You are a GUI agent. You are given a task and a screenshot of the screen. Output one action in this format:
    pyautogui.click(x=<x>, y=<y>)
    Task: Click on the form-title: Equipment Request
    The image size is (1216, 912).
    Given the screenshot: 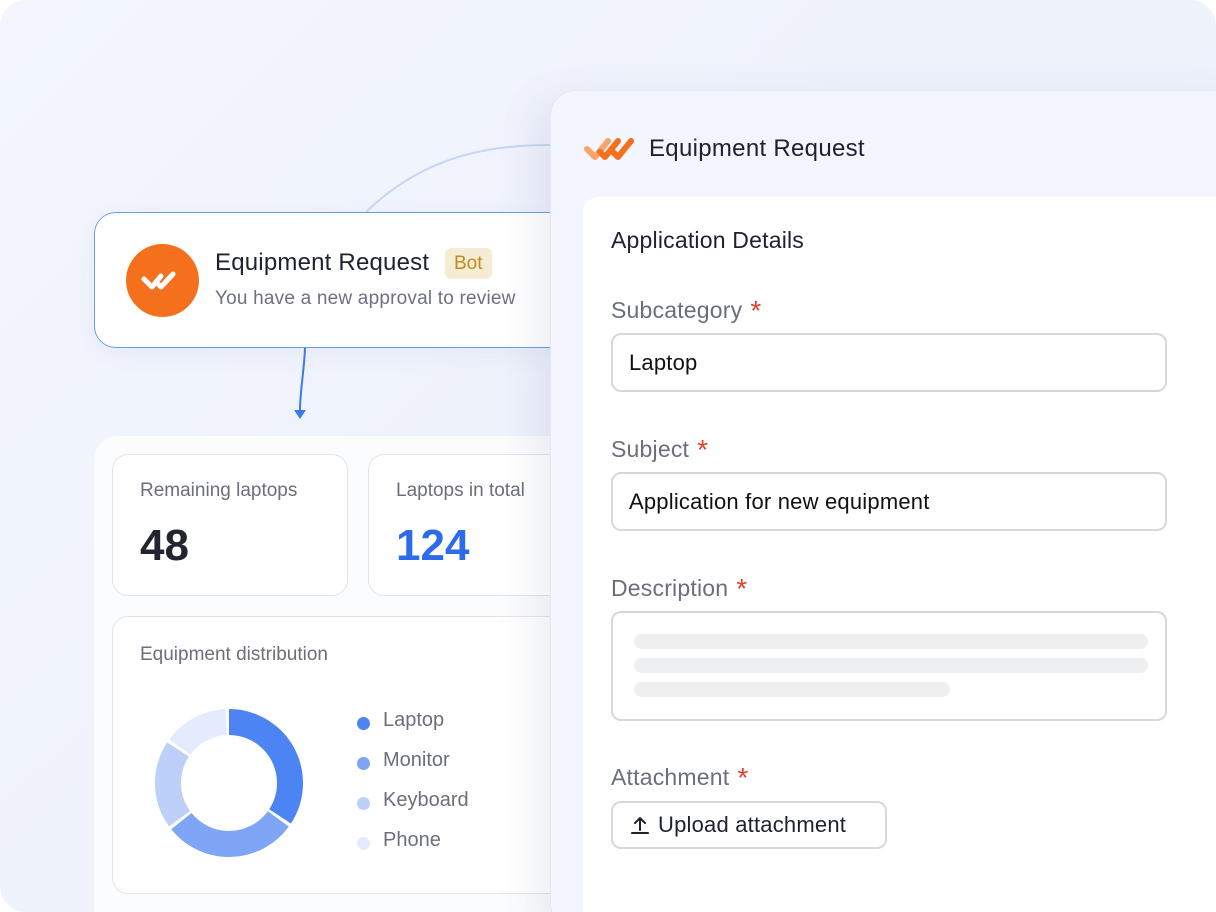 What is the action you would take?
    pyautogui.click(x=757, y=148)
    